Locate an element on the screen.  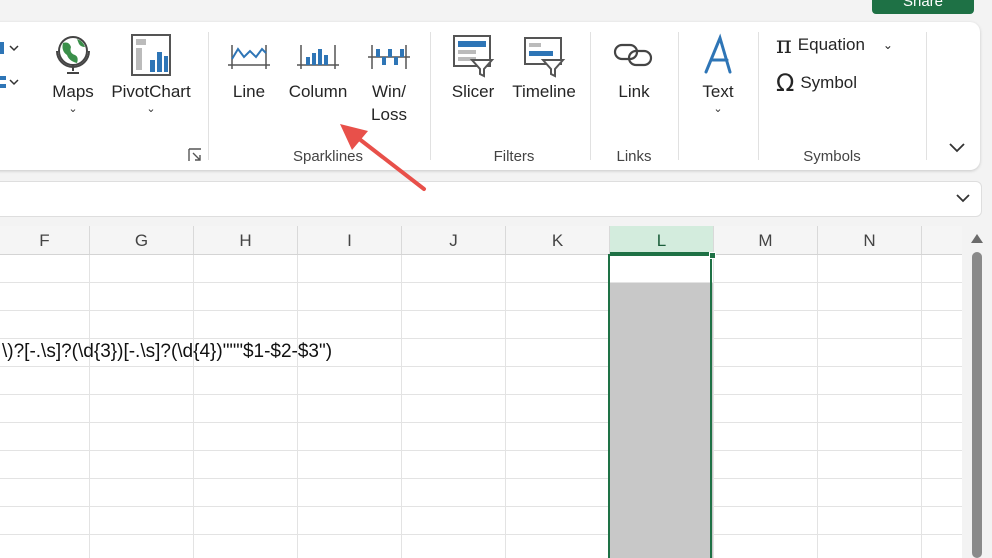
column-header-n: N is located at coordinates (870, 240).